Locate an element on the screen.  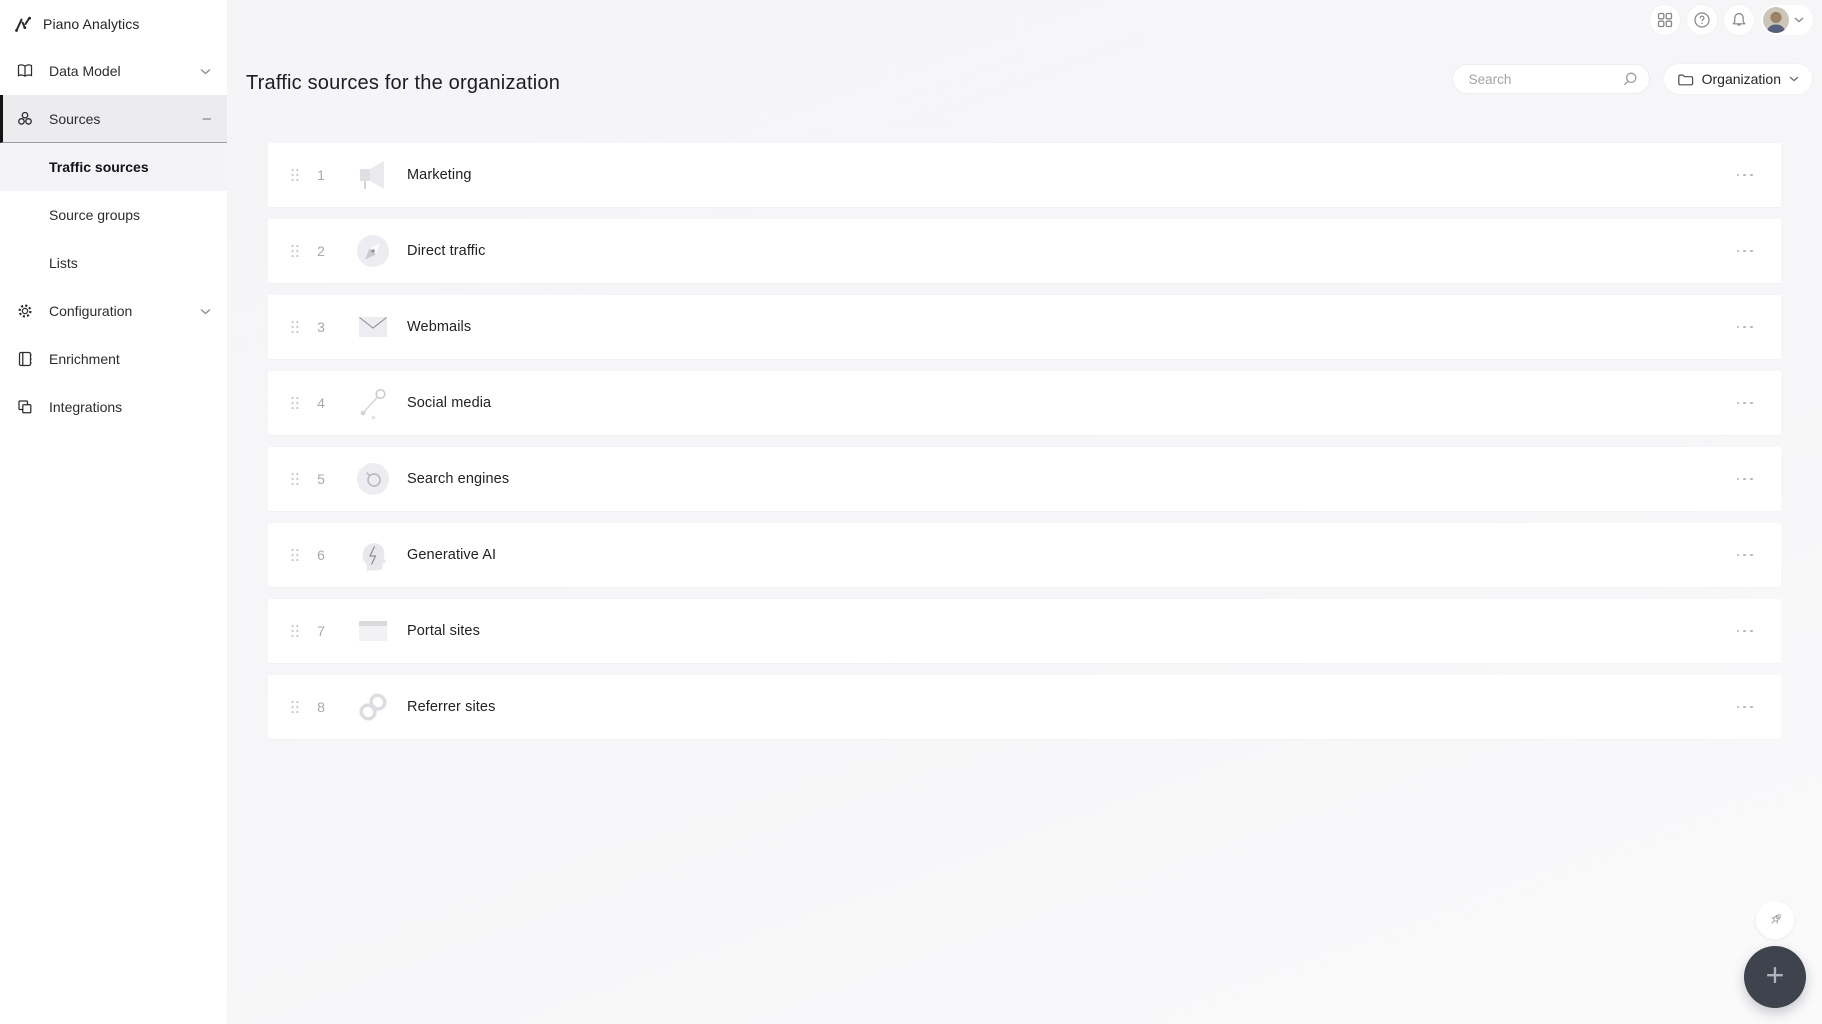
ai-head-icon is located at coordinates (373, 555).